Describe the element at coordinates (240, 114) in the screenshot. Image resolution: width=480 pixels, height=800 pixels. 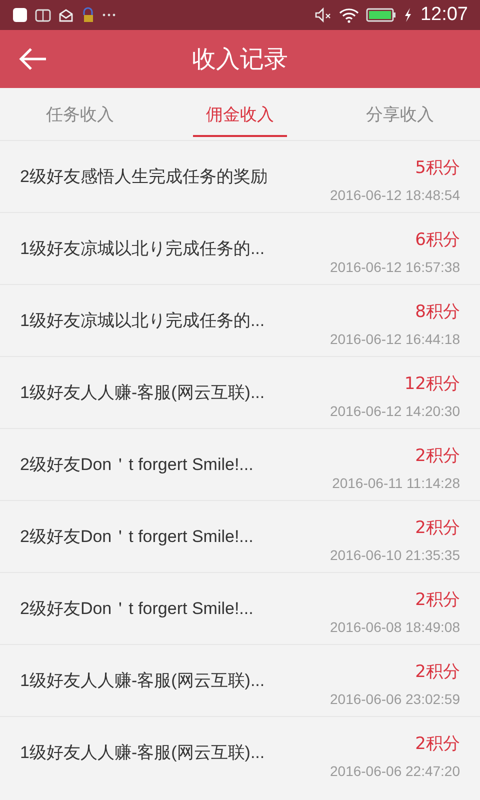
I see `tab: 佣金收入` at that location.